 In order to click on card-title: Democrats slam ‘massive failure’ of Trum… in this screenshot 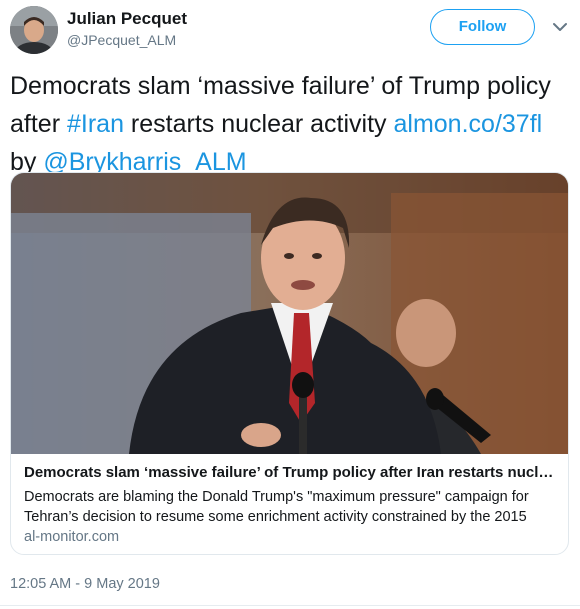, I will do `click(291, 472)`.